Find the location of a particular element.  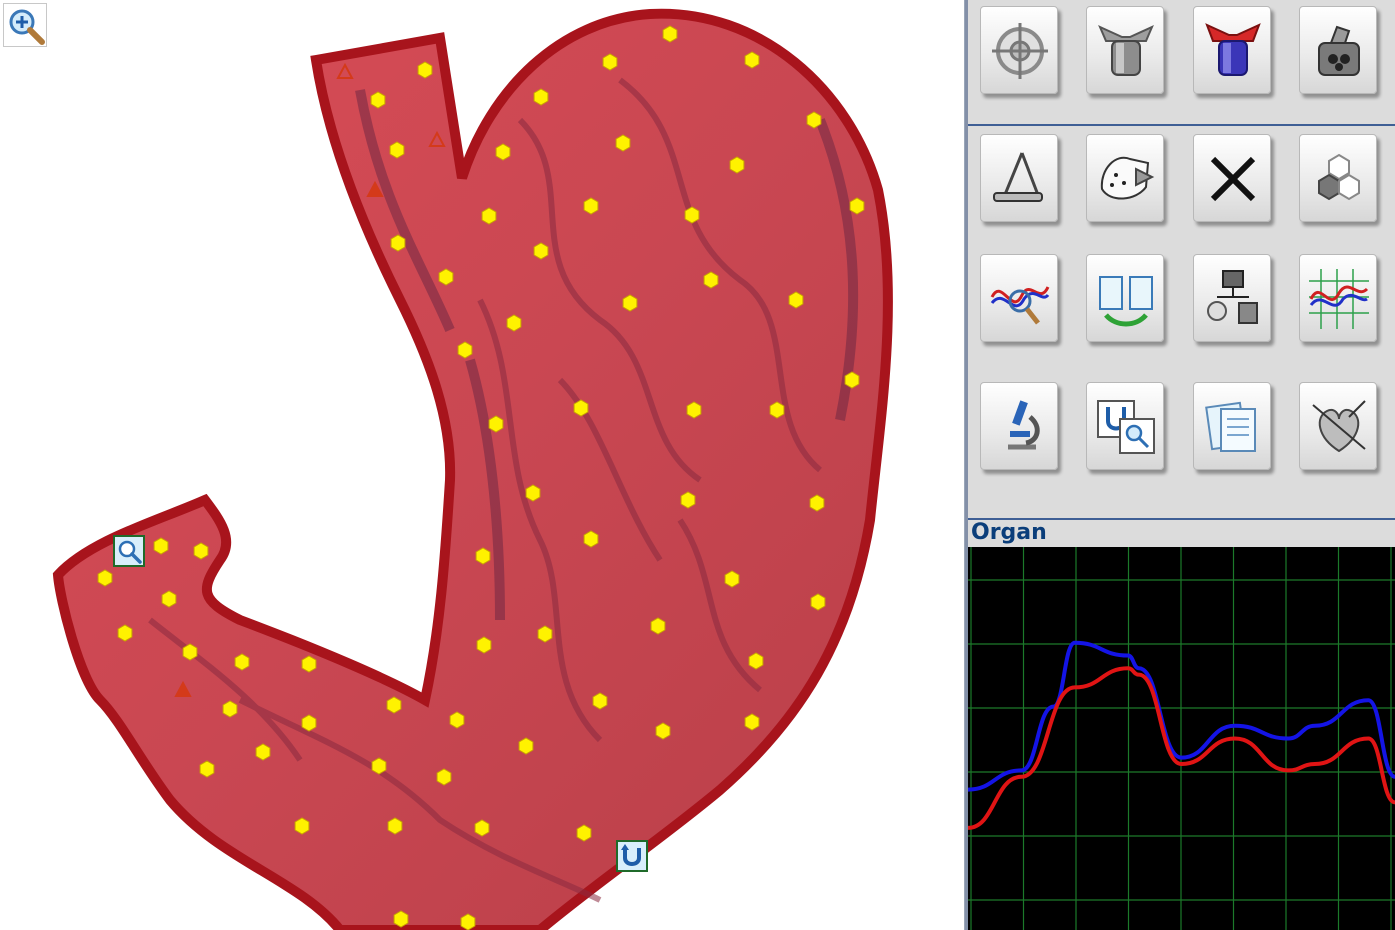

map-pointer-button is located at coordinates (1125, 178).